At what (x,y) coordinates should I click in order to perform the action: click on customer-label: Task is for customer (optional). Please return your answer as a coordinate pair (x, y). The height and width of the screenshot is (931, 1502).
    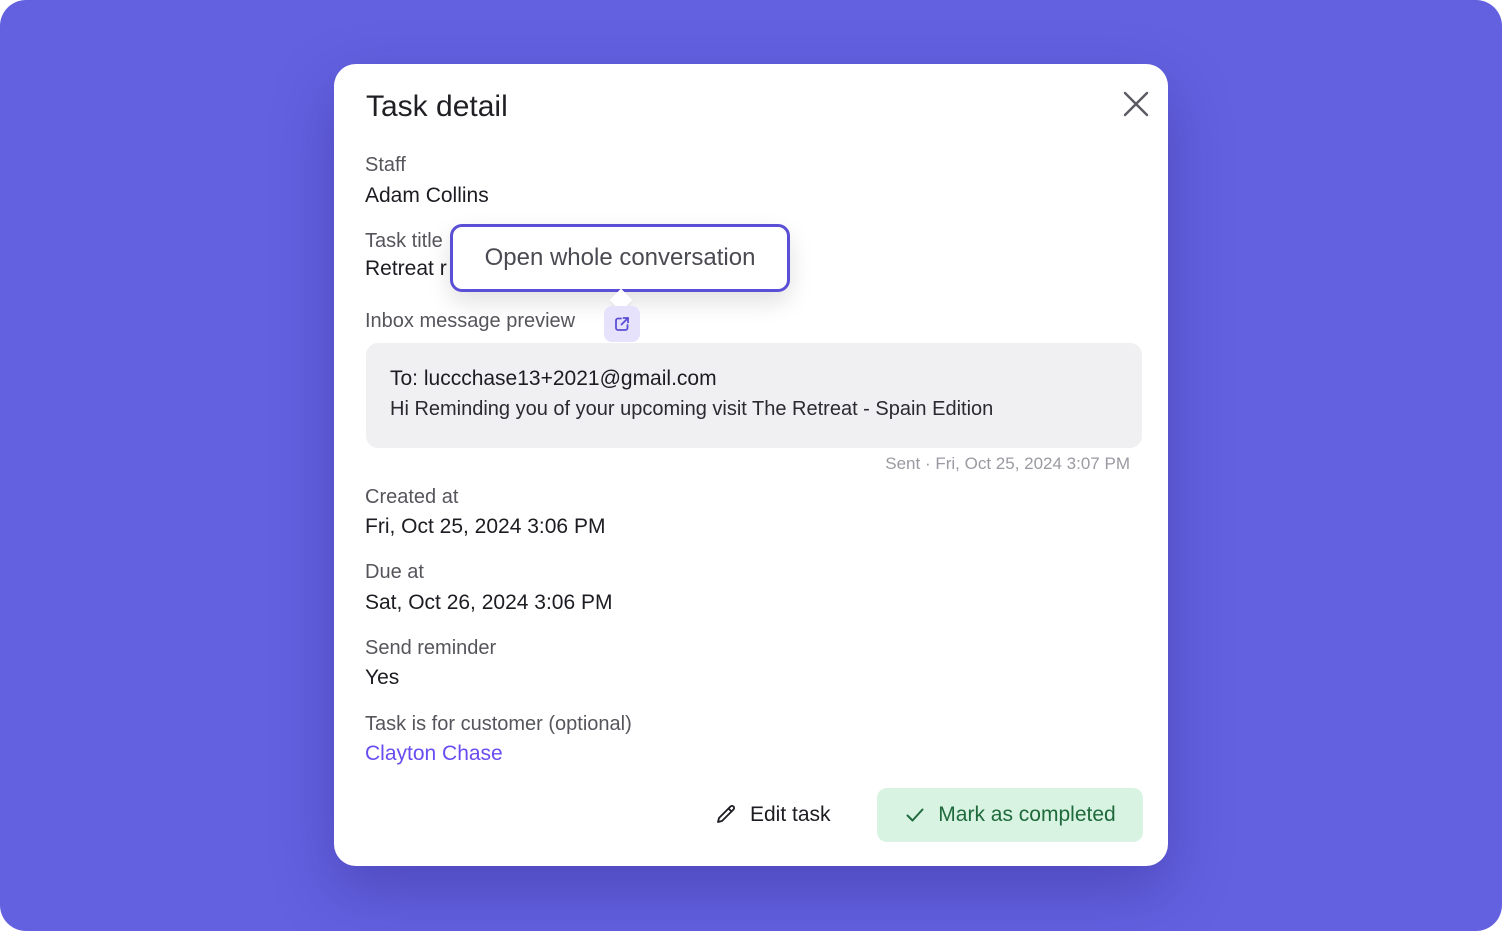
    Looking at the image, I should click on (498, 724).